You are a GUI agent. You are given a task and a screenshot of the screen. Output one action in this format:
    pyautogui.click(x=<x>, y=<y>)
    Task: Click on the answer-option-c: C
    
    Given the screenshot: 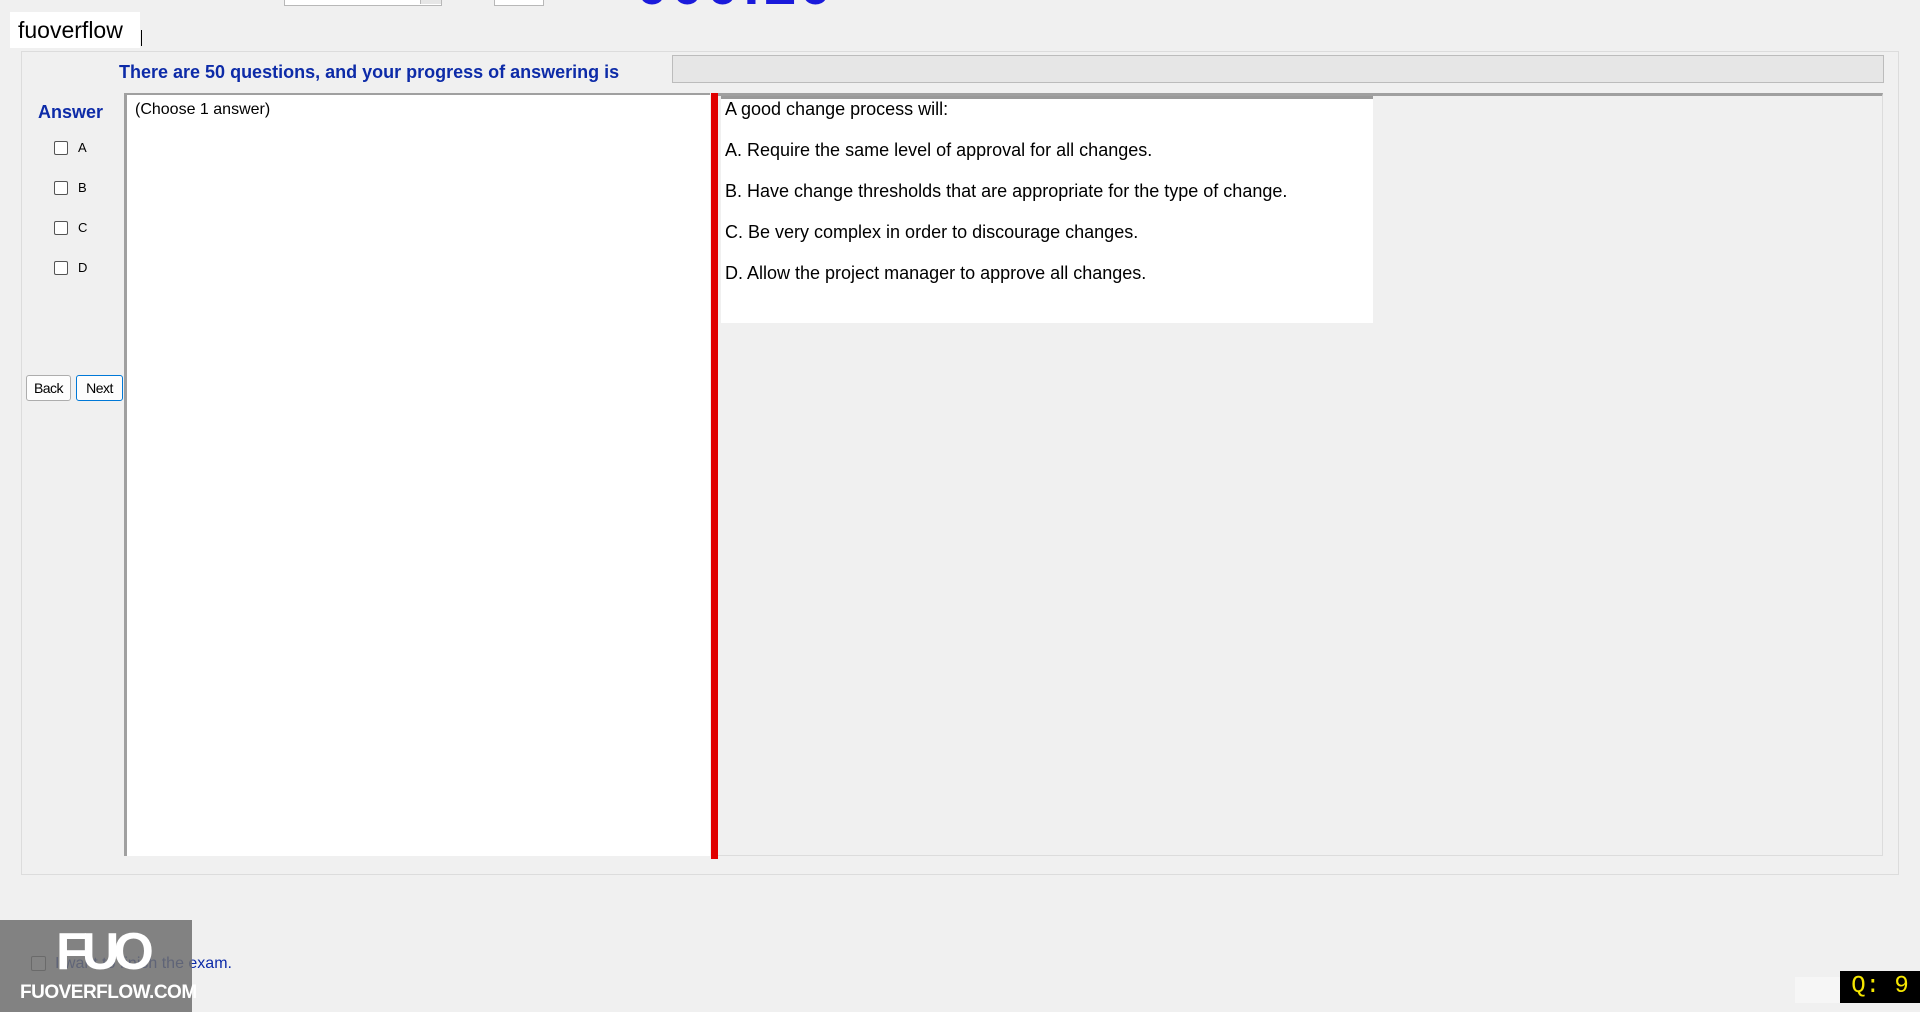 What is the action you would take?
    pyautogui.click(x=70, y=227)
    